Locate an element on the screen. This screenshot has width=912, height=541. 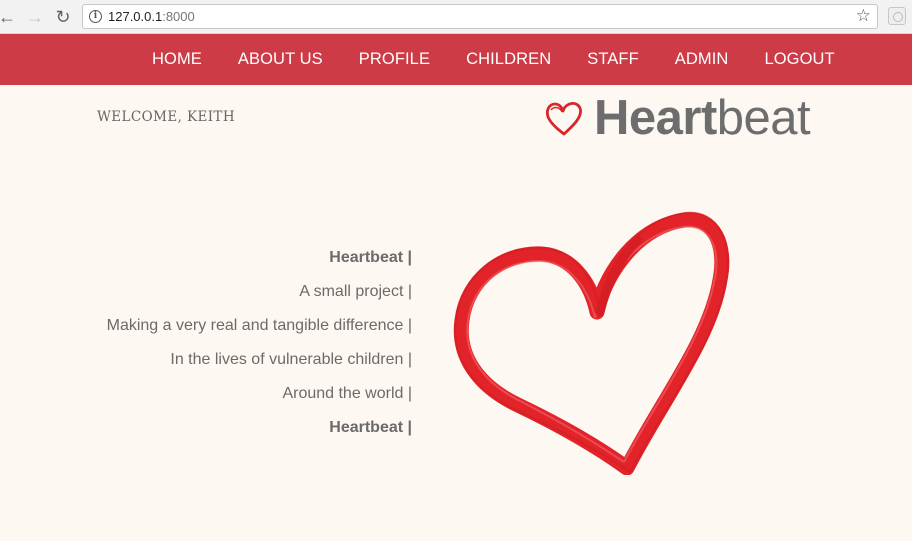
tagline-line: A small project | is located at coordinates (355, 291).